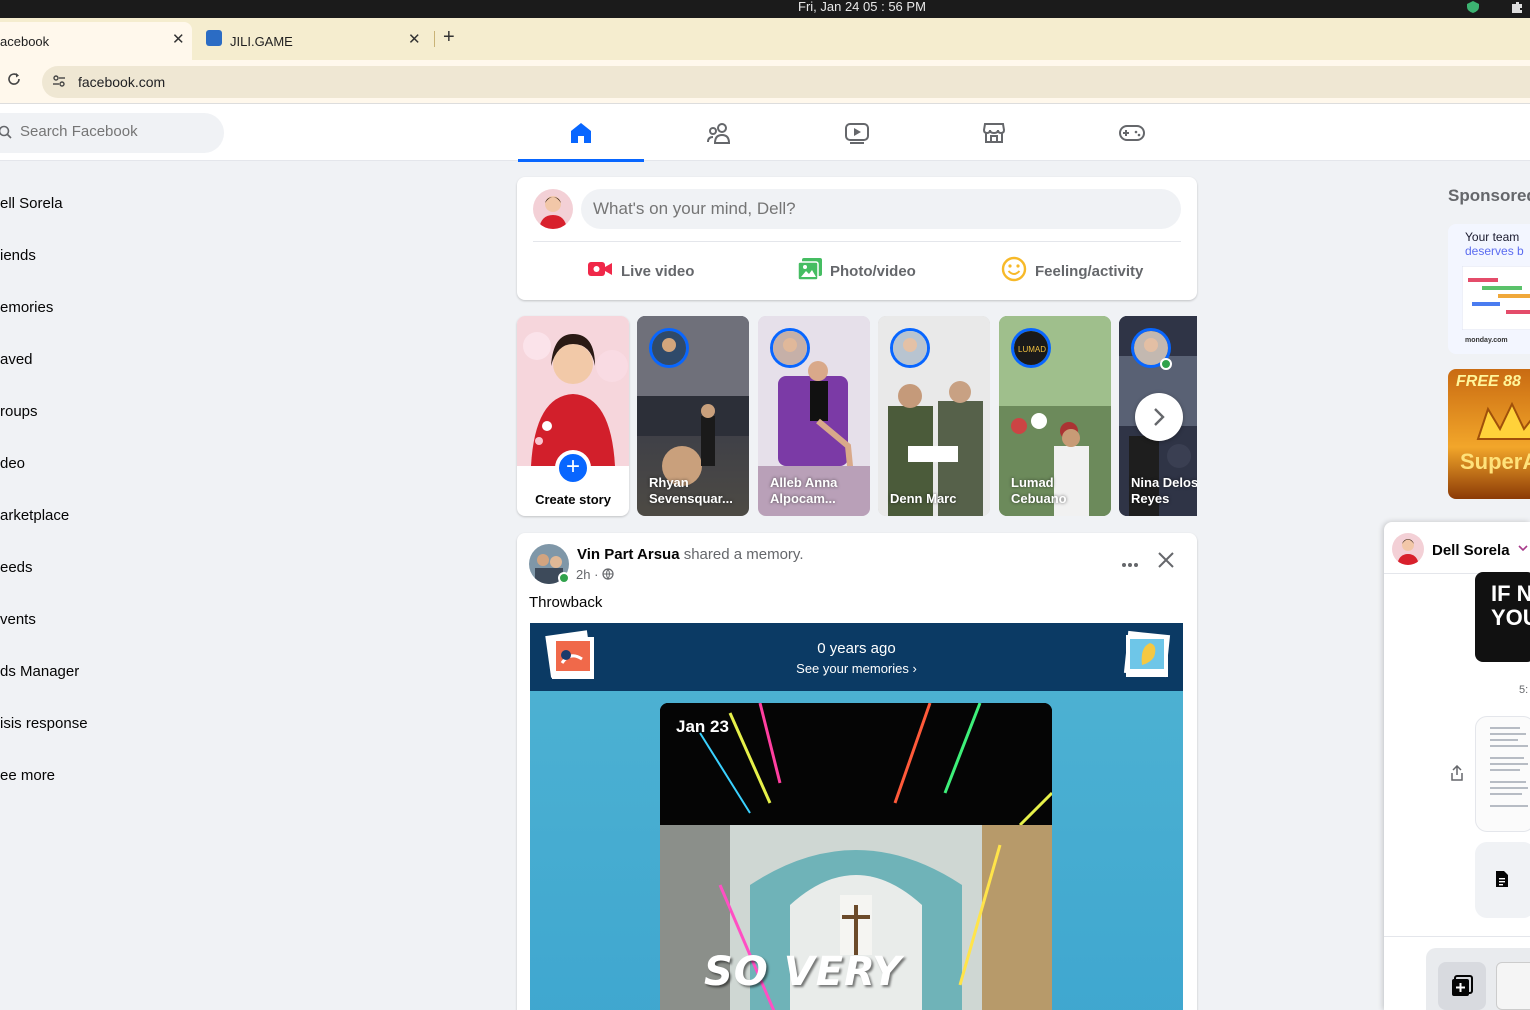  I want to click on sponsored-ad: FREE 88 SuperA, so click(1489, 434).